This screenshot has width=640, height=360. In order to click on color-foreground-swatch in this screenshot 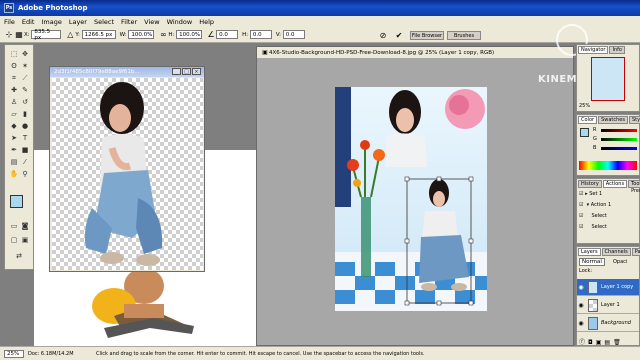, I will do `click(584, 132)`.